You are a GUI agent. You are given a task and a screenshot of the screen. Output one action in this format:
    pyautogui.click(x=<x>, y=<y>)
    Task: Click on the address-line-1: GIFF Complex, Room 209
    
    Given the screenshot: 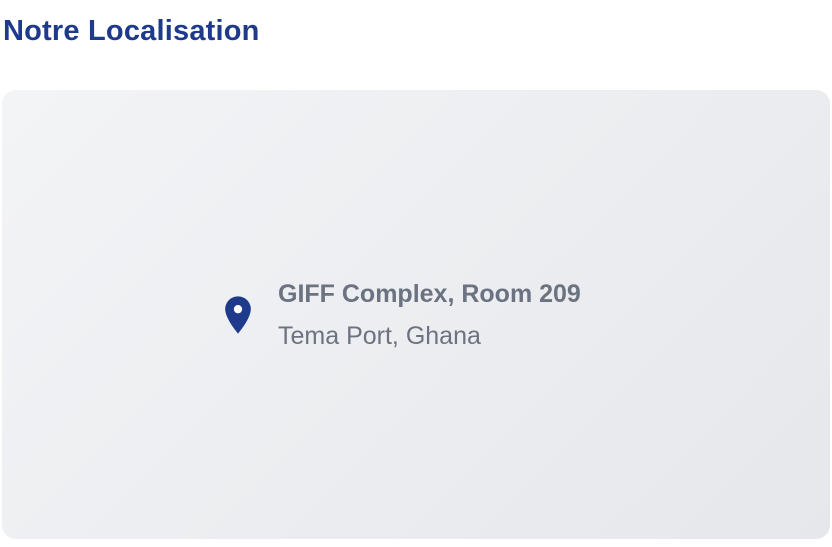 What is the action you would take?
    pyautogui.click(x=429, y=294)
    